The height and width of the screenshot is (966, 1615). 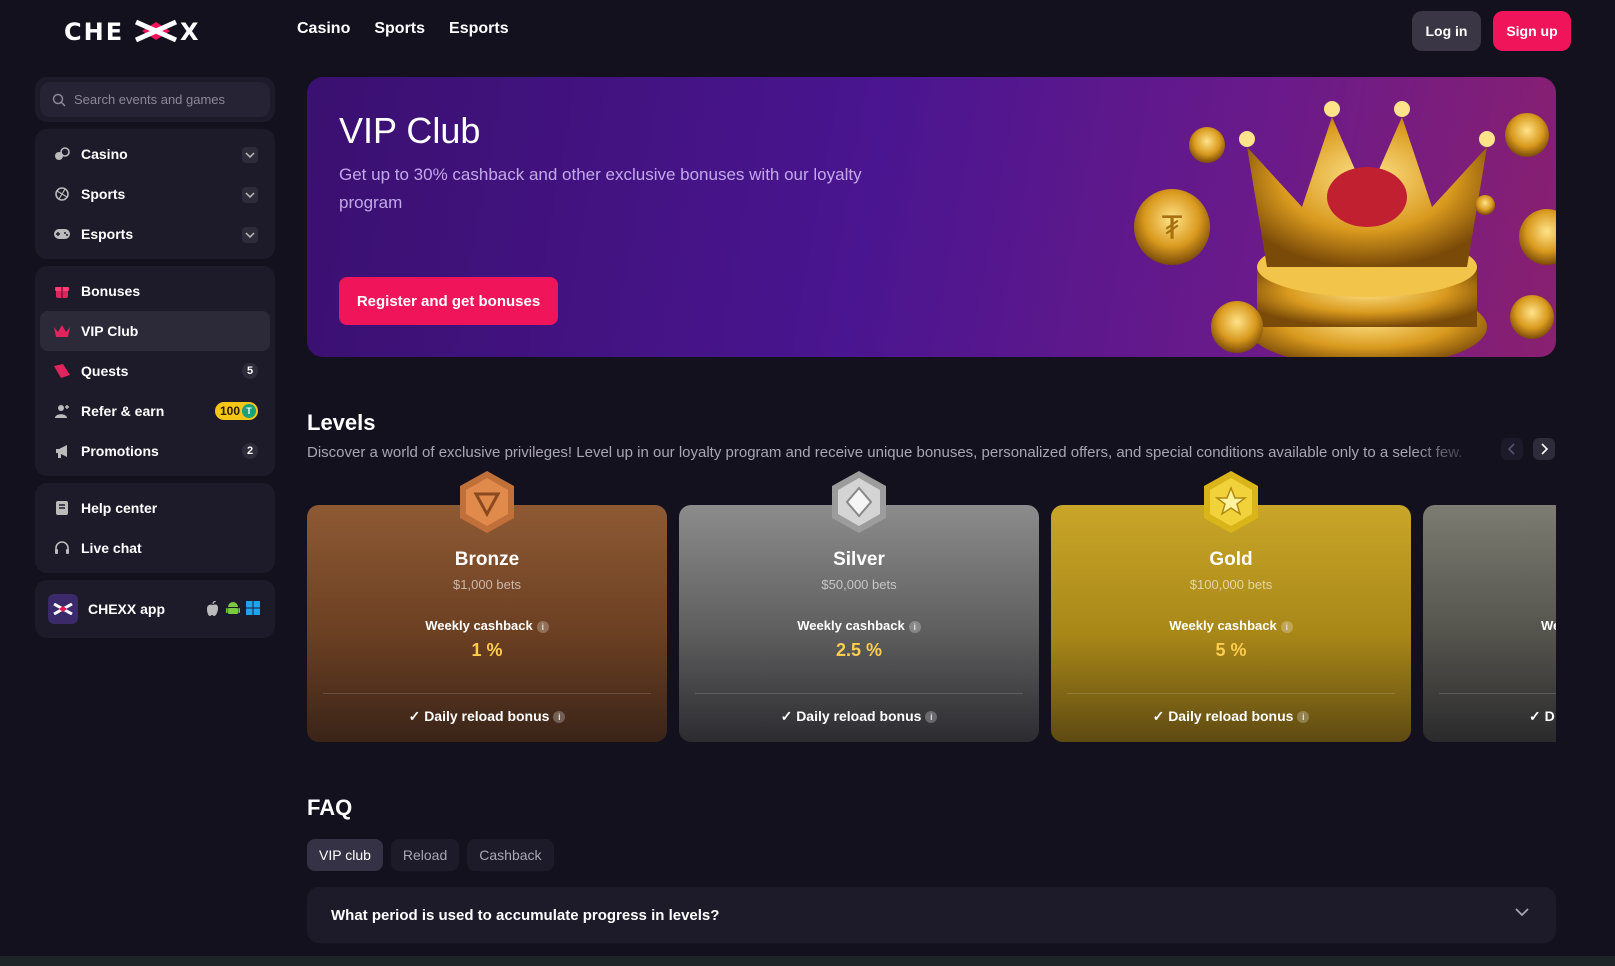 I want to click on sidebar-item-esports: Esports, so click(x=155, y=234).